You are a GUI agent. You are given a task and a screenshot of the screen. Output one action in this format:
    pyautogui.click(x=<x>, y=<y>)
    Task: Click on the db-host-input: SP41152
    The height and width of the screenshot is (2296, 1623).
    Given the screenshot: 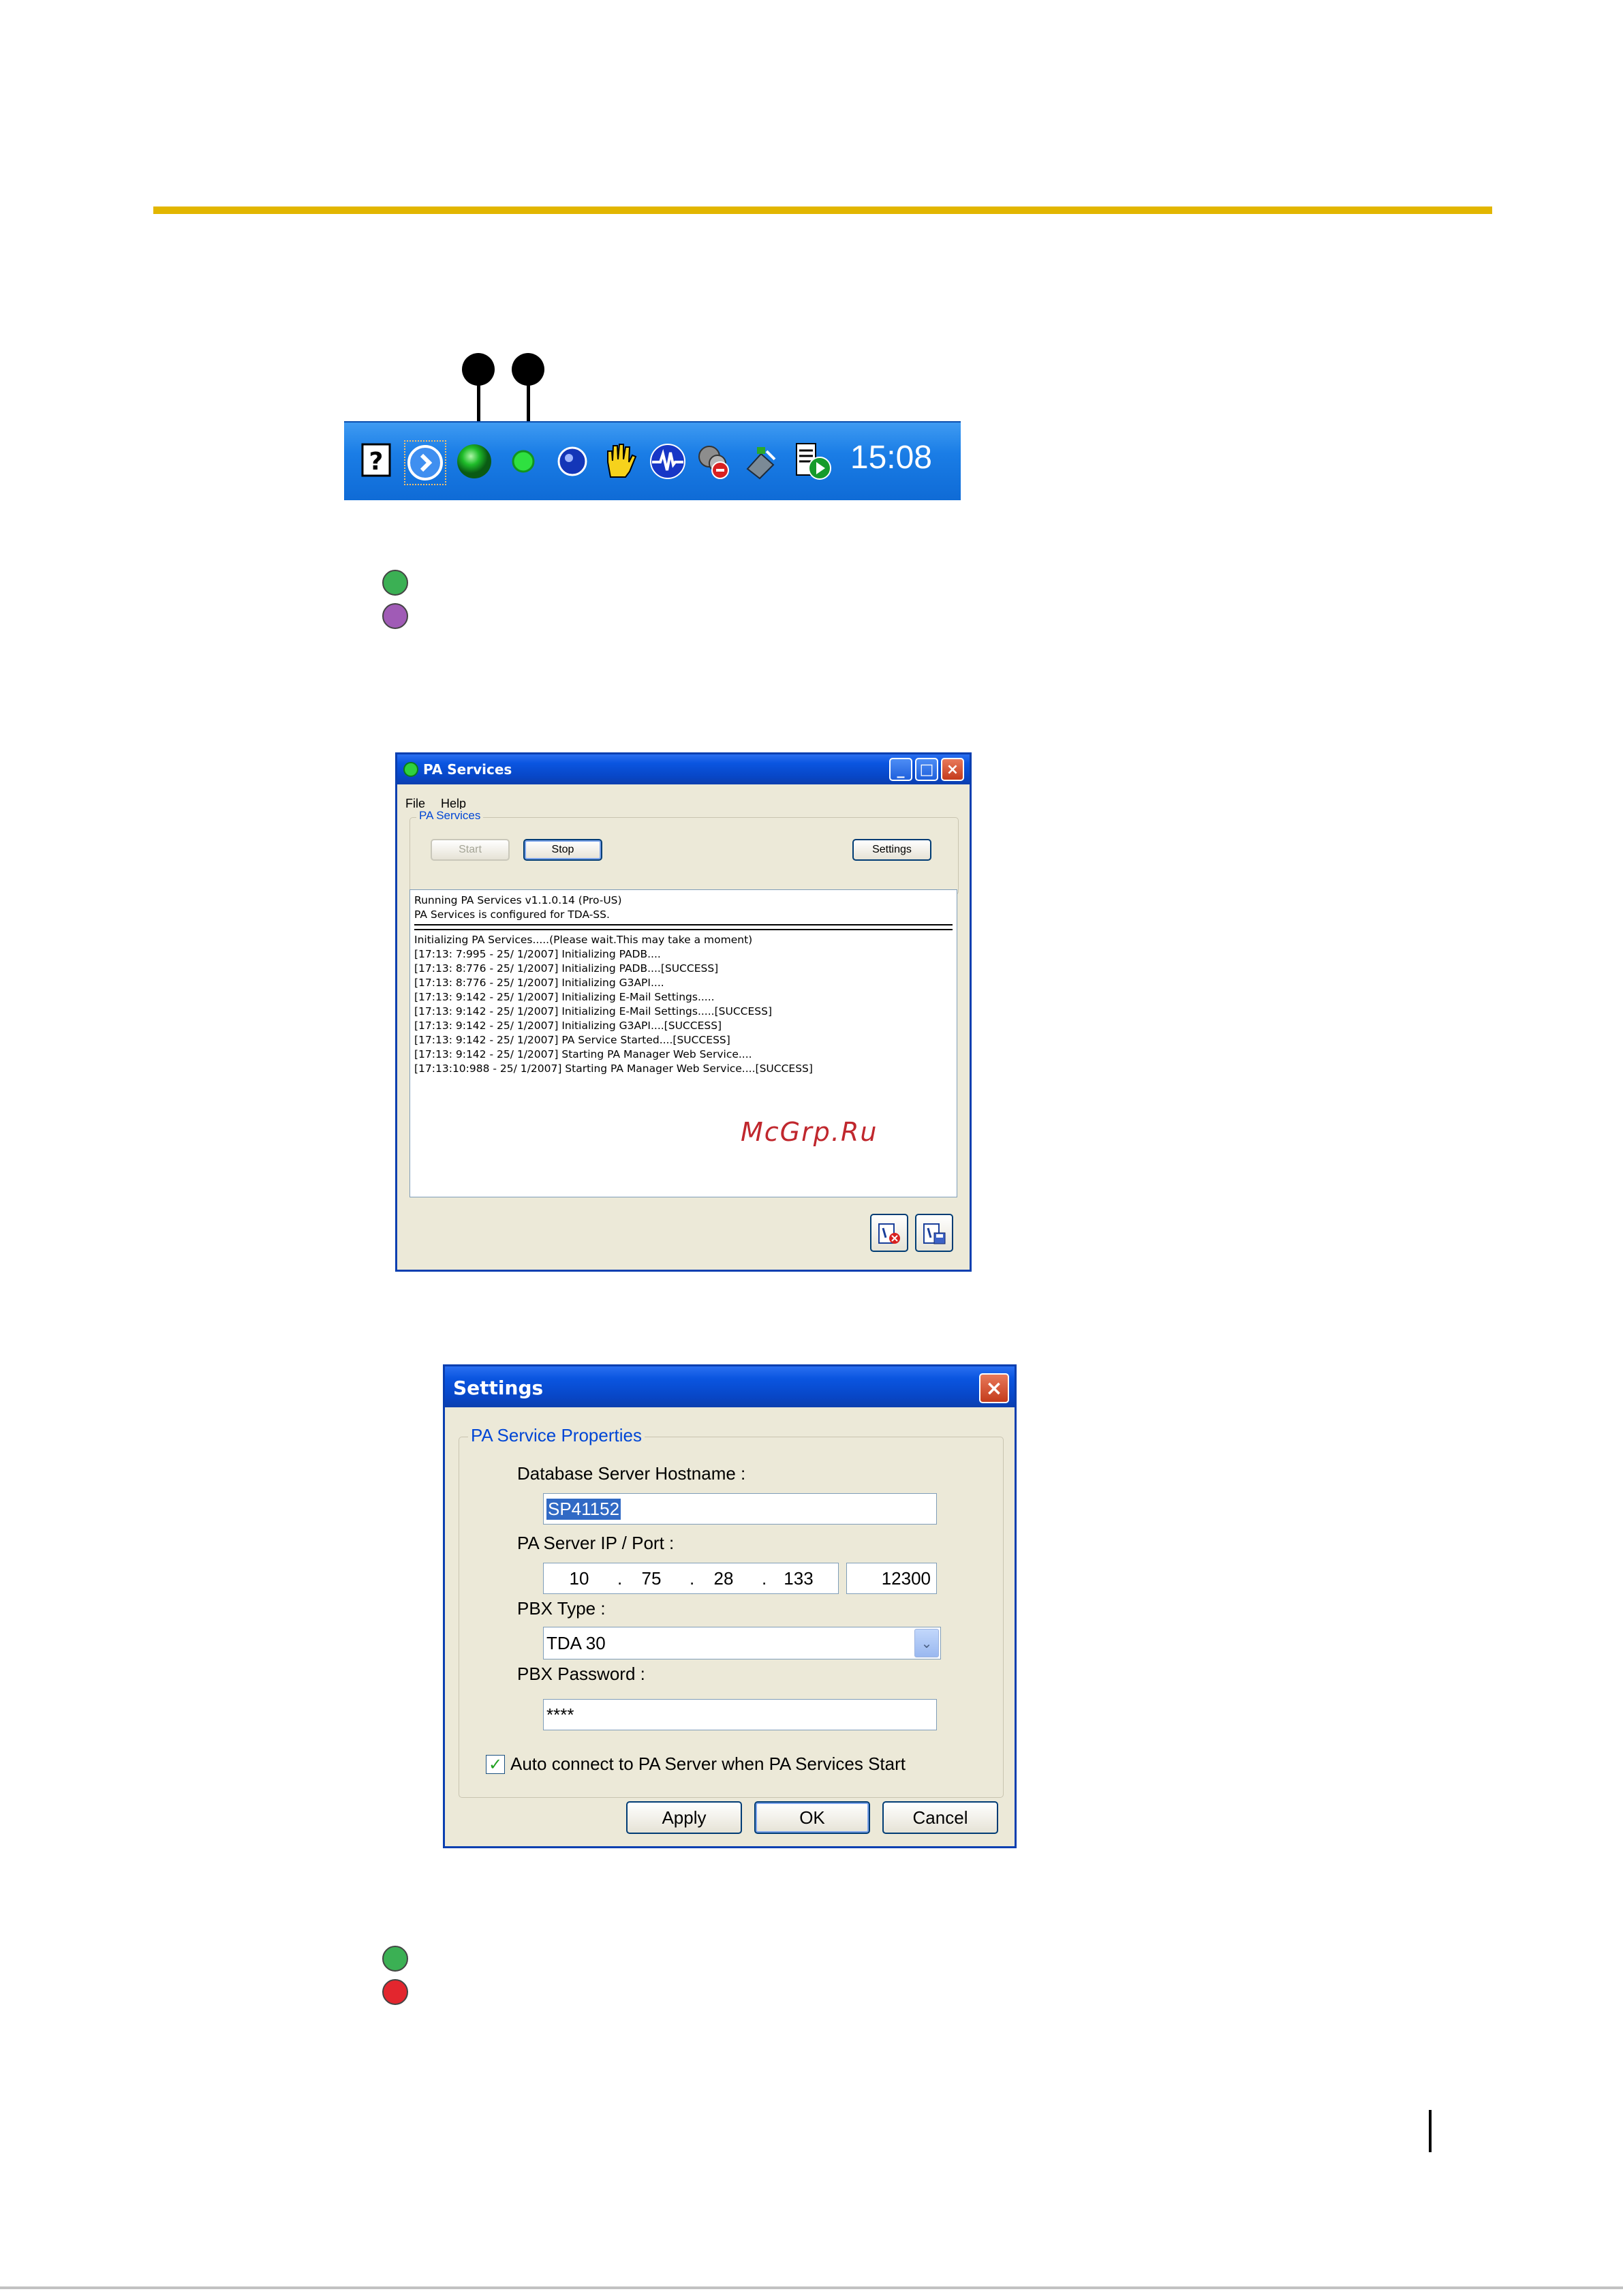 What is the action you would take?
    pyautogui.click(x=740, y=1509)
    